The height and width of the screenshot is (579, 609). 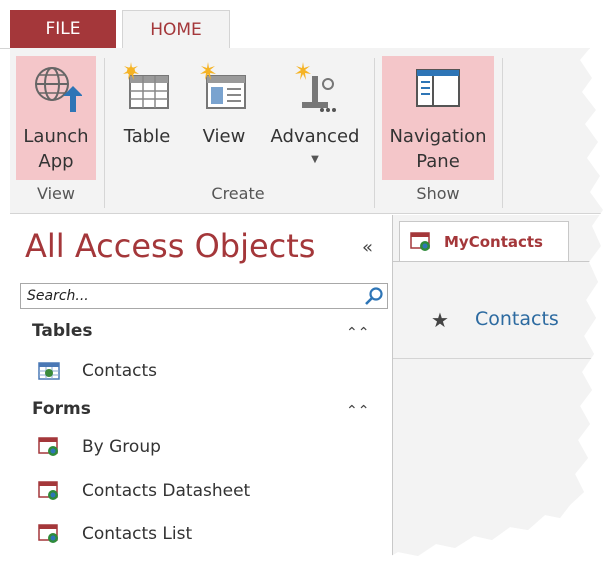 I want to click on navigation-pane-icon, so click(x=438, y=88).